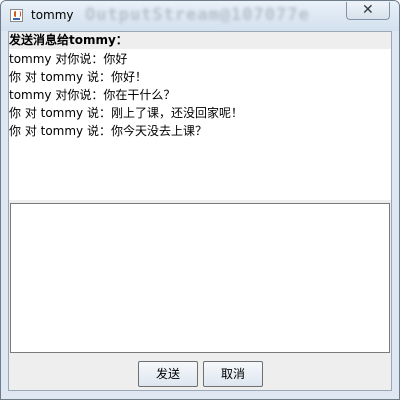 The height and width of the screenshot is (400, 400). I want to click on send-button: 发送, so click(168, 374).